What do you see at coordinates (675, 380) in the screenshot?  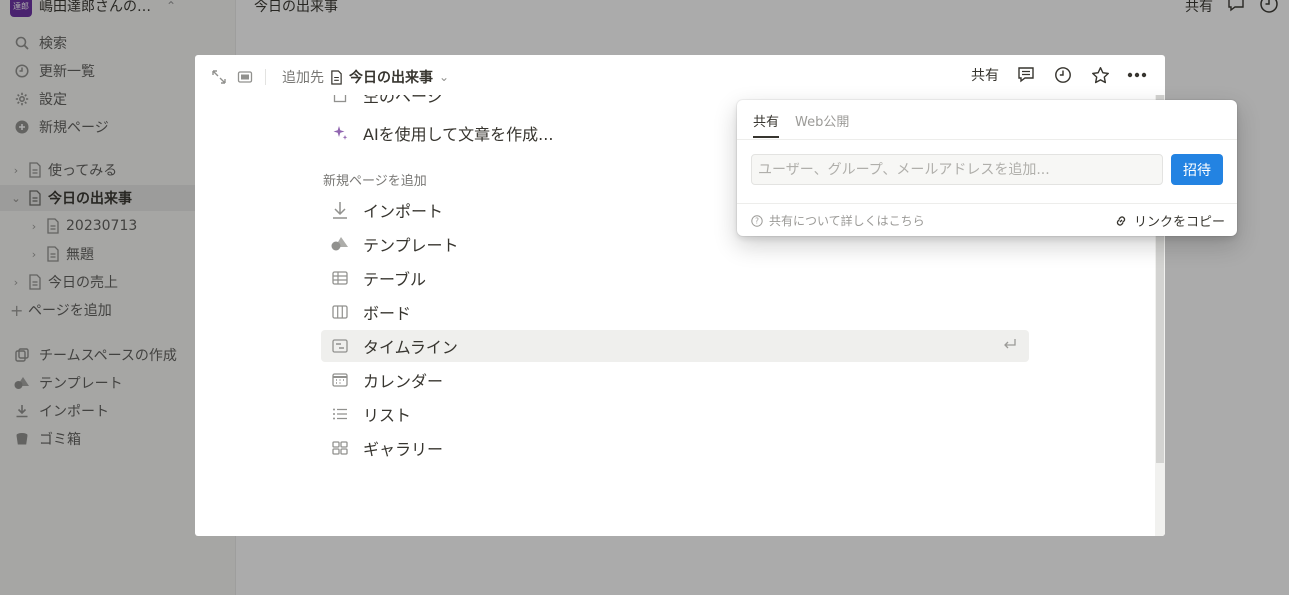 I see `calendar-option: カレンダー` at bounding box center [675, 380].